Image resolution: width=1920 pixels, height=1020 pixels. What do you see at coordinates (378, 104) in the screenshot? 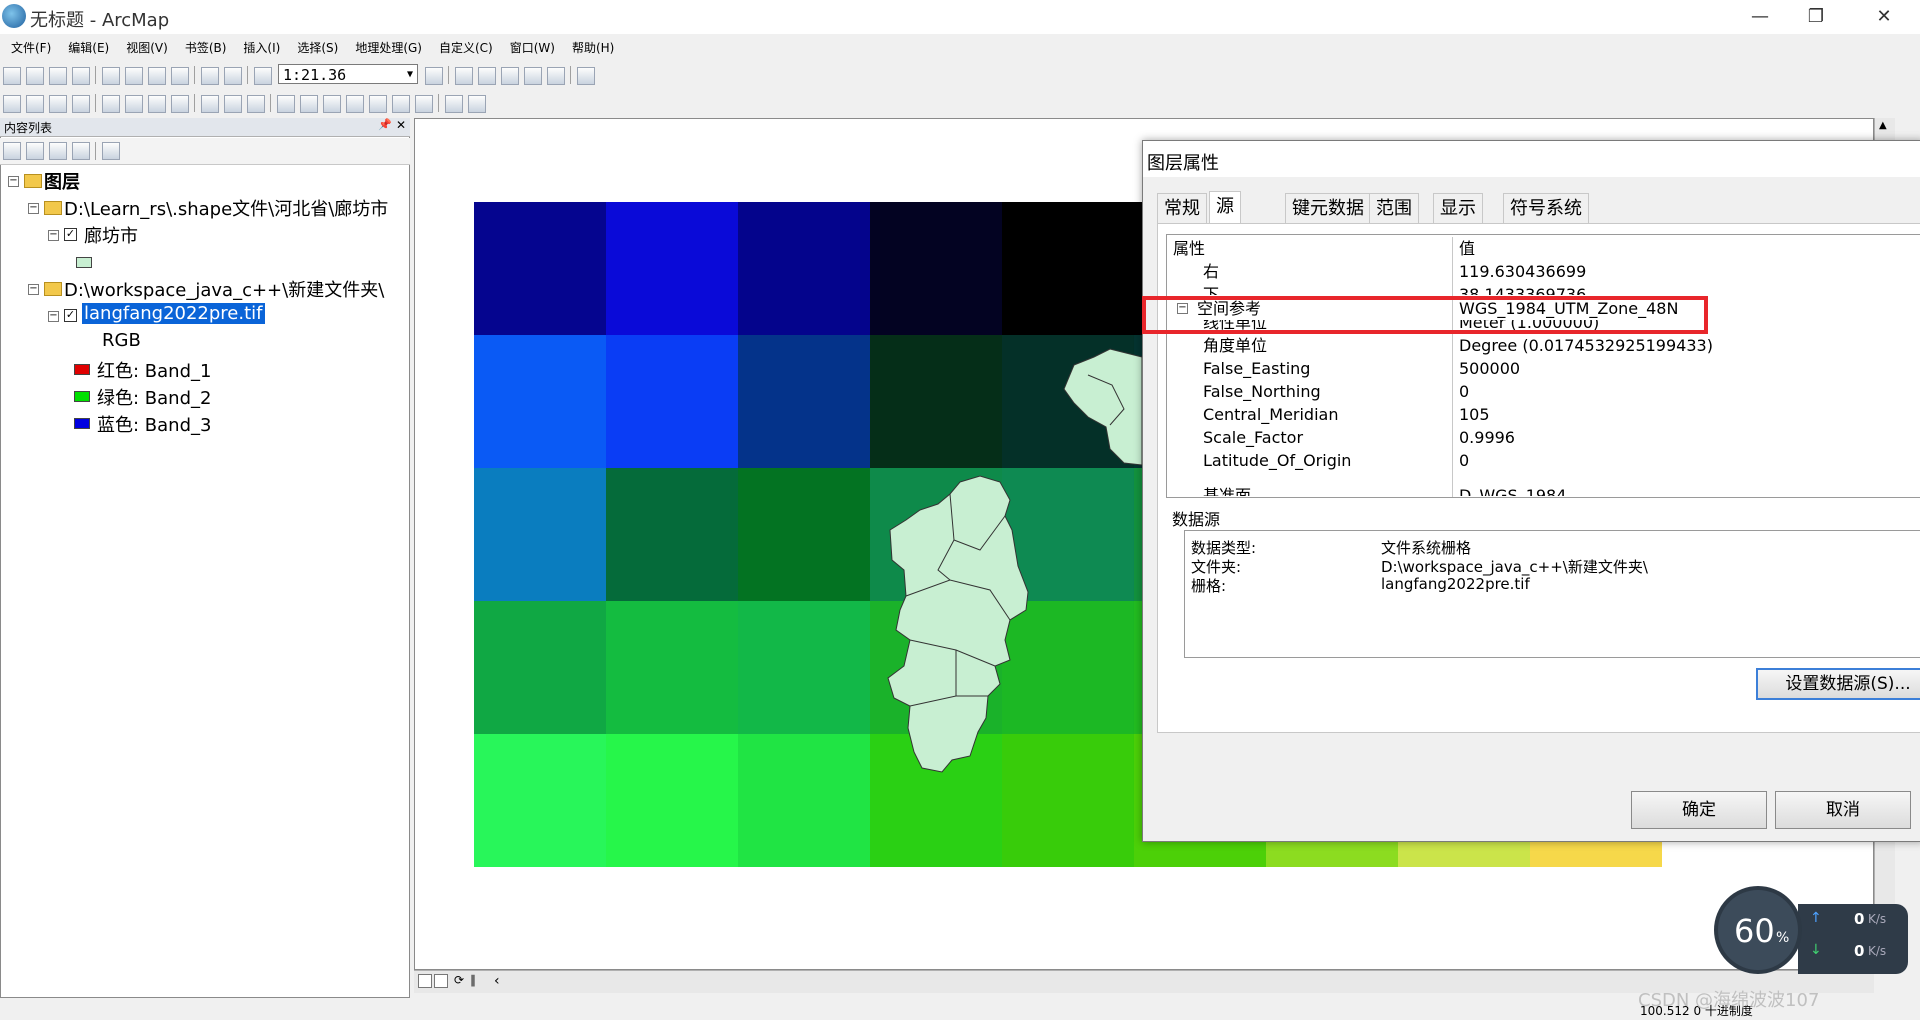
I see `find-icon` at bounding box center [378, 104].